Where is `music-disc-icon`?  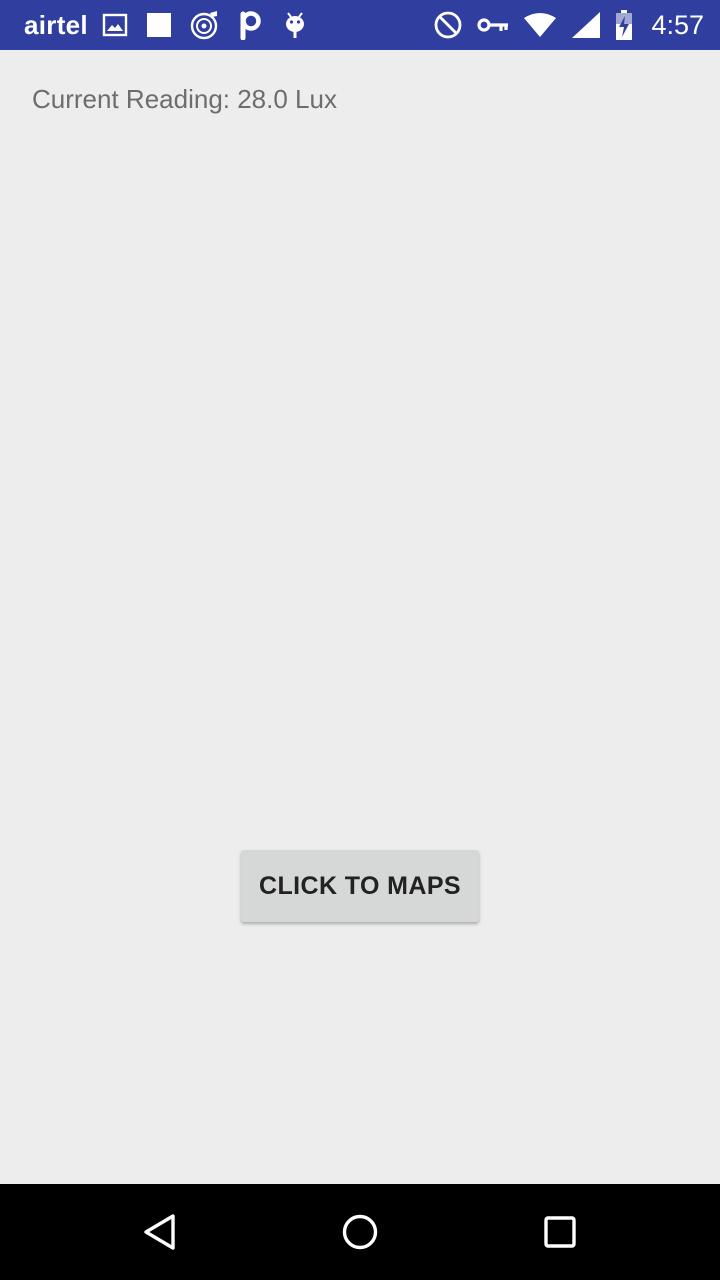 music-disc-icon is located at coordinates (205, 25).